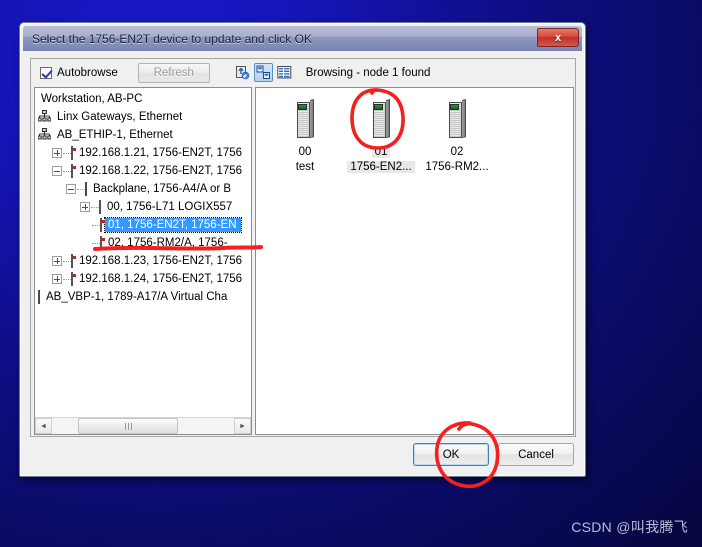 The width and height of the screenshot is (702, 547). What do you see at coordinates (115, 135) in the screenshot?
I see `tree-item-label: AB_ETHIP-1, Ethernet` at bounding box center [115, 135].